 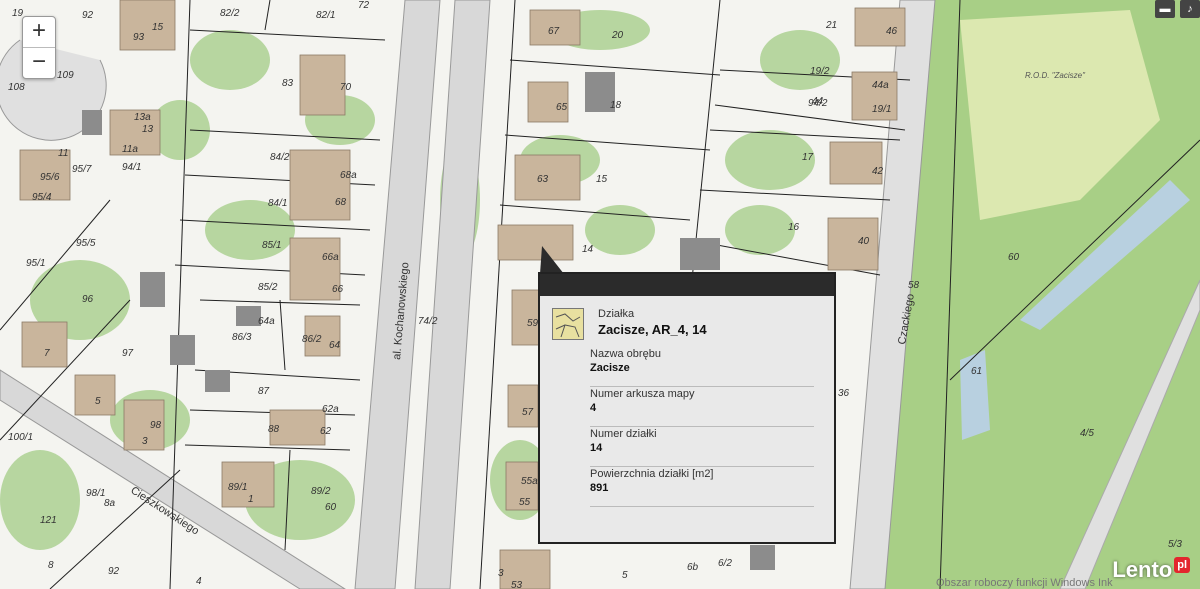 I want to click on parcel-label: 57, so click(x=528, y=412).